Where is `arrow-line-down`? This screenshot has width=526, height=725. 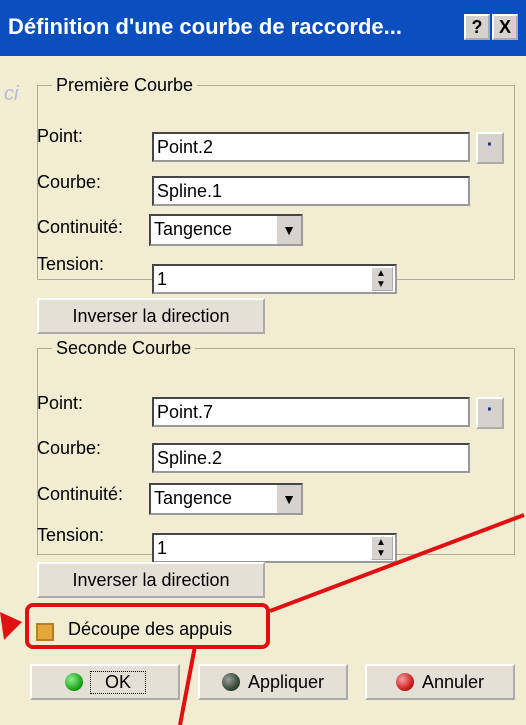 arrow-line-down is located at coordinates (187, 685).